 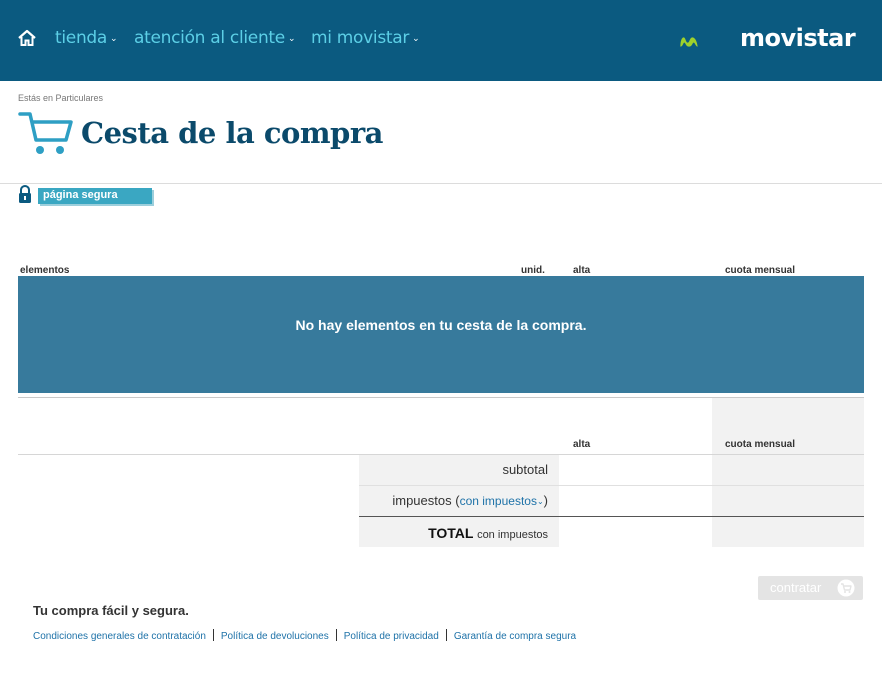 What do you see at coordinates (796, 587) in the screenshot?
I see `contratar-label: contratar` at bounding box center [796, 587].